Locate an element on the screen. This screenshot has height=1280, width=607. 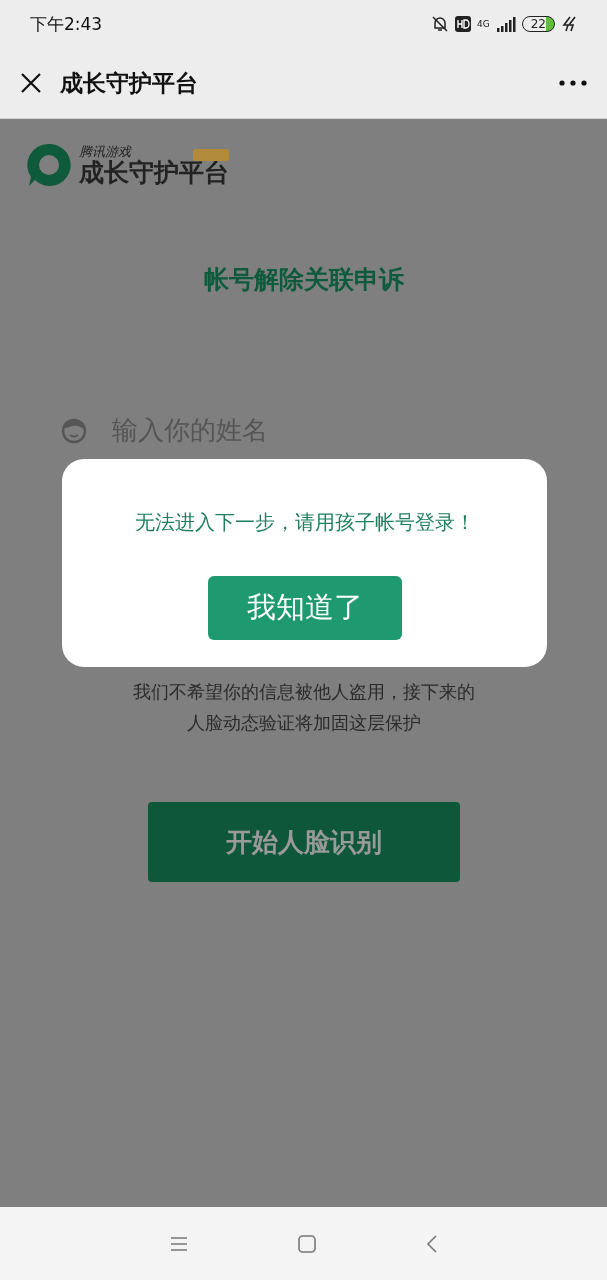
bell-muted-icon is located at coordinates (440, 24).